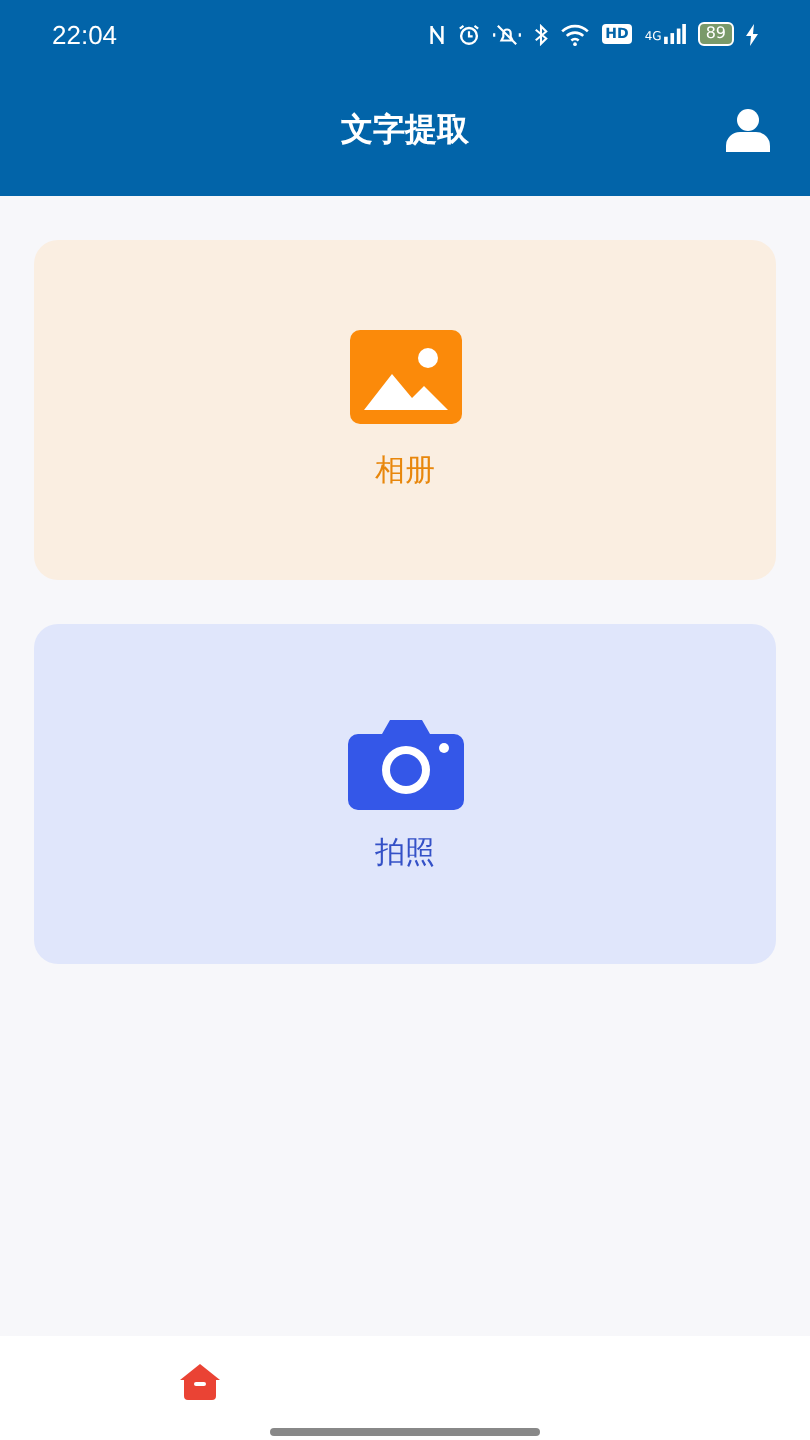 Image resolution: width=810 pixels, height=1440 pixels. Describe the element at coordinates (85, 34) in the screenshot. I see `clock-time: 22:04` at that location.